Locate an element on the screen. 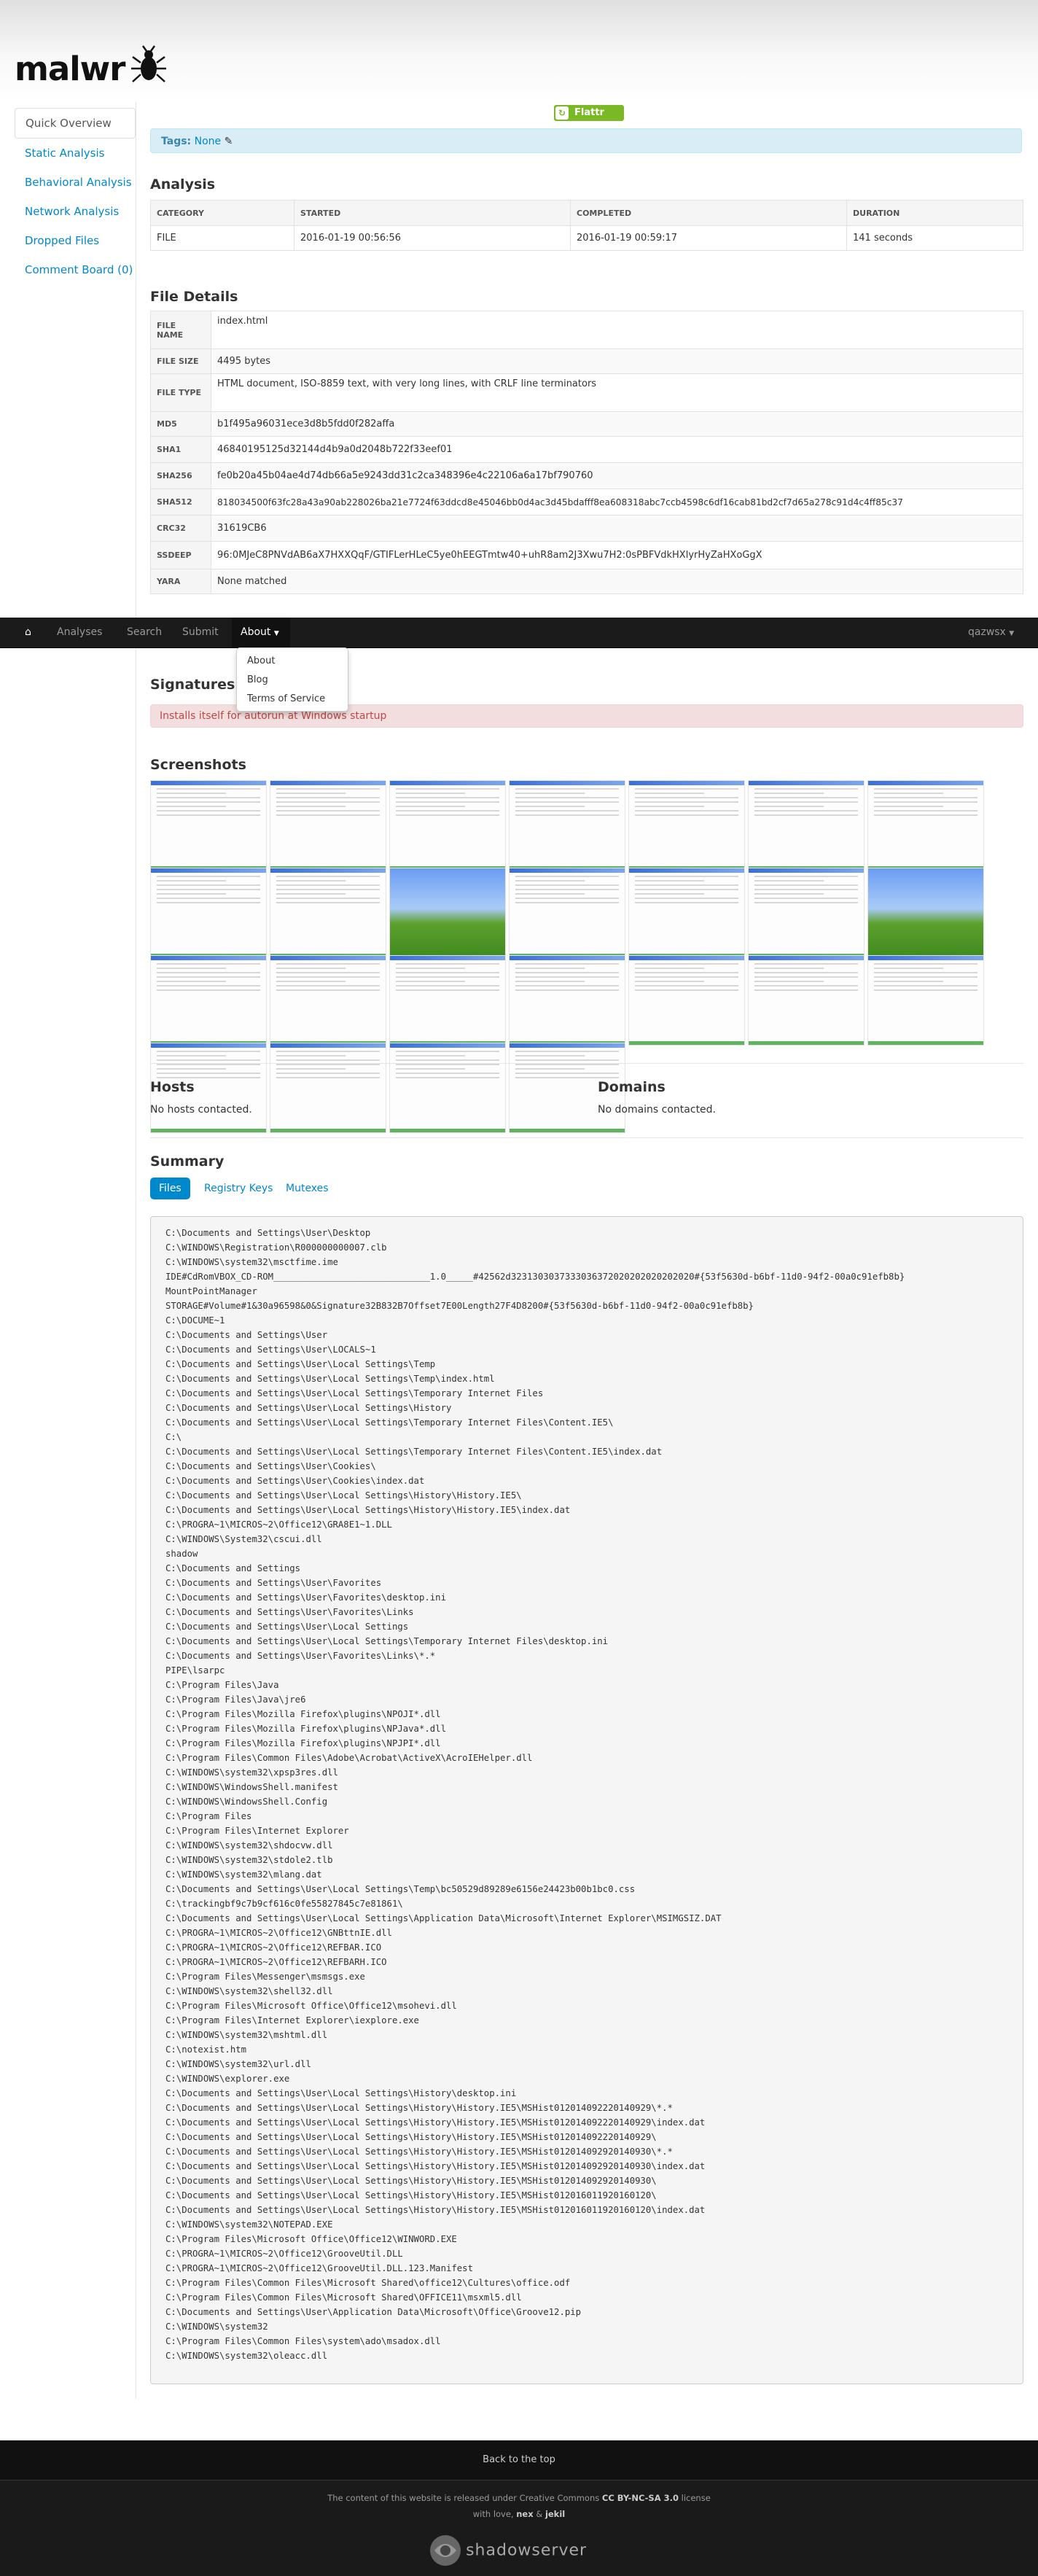 This screenshot has width=1038, height=2576. tab-mutexes: Mutexes is located at coordinates (307, 1188).